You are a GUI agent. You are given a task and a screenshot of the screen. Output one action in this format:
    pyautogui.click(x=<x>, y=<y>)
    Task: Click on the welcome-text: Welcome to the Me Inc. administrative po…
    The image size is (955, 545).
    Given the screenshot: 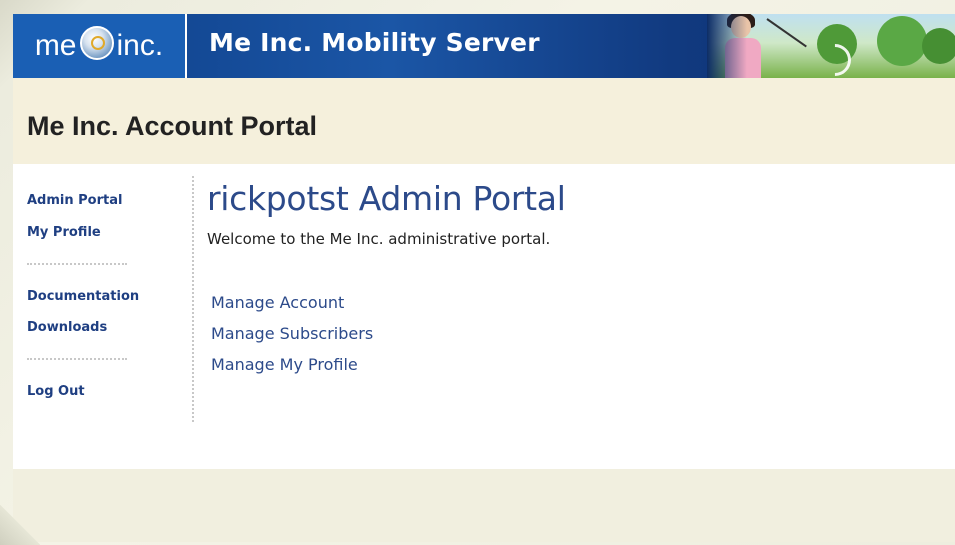 What is the action you would take?
    pyautogui.click(x=379, y=239)
    